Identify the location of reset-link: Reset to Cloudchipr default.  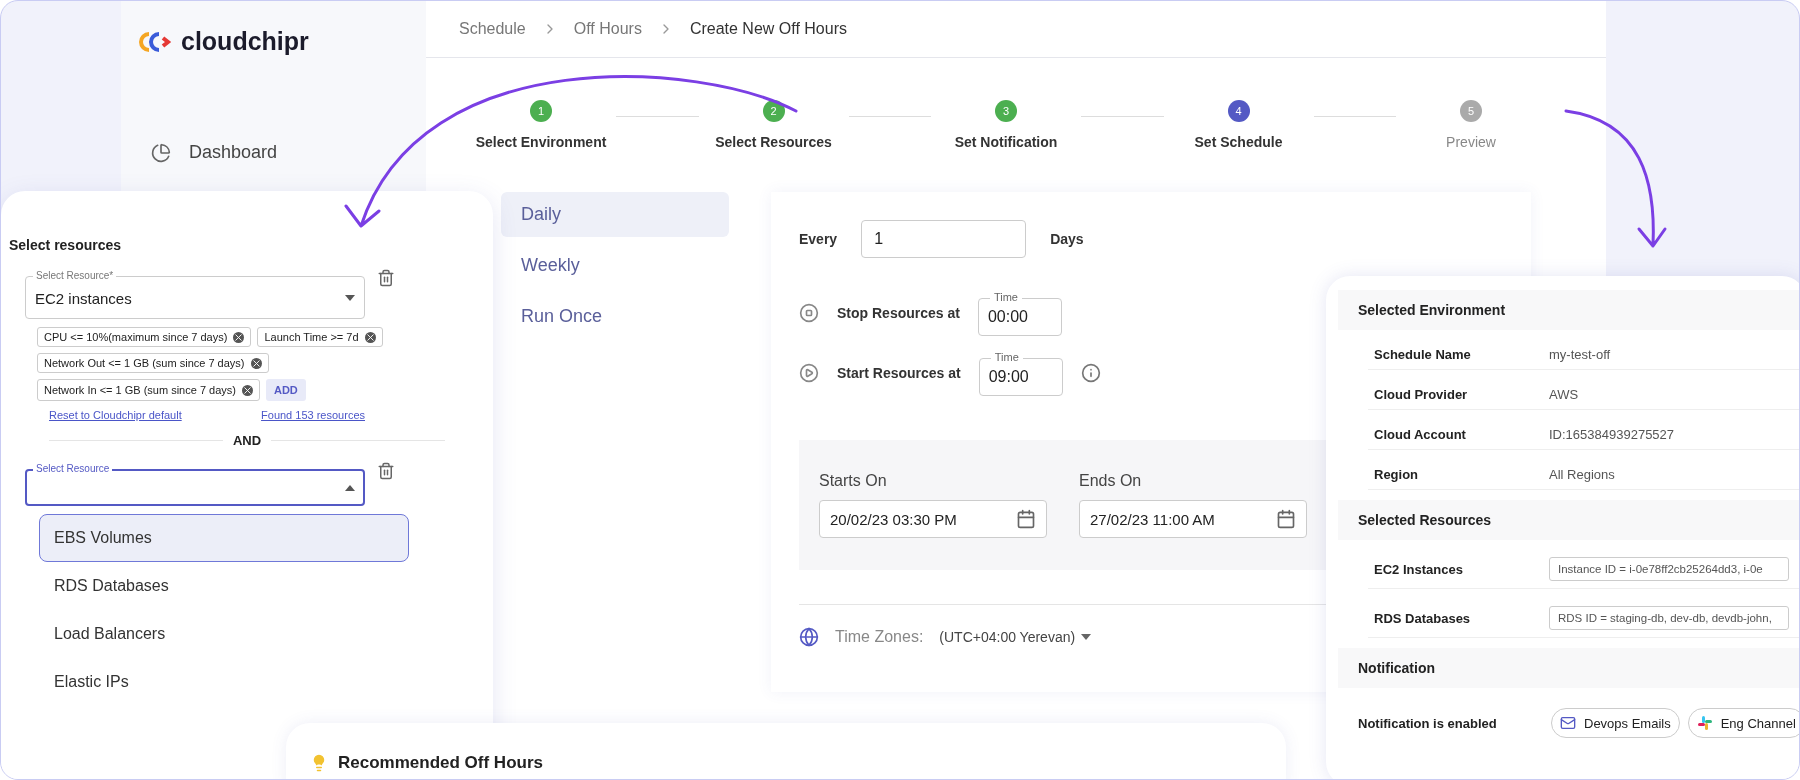
(115, 415).